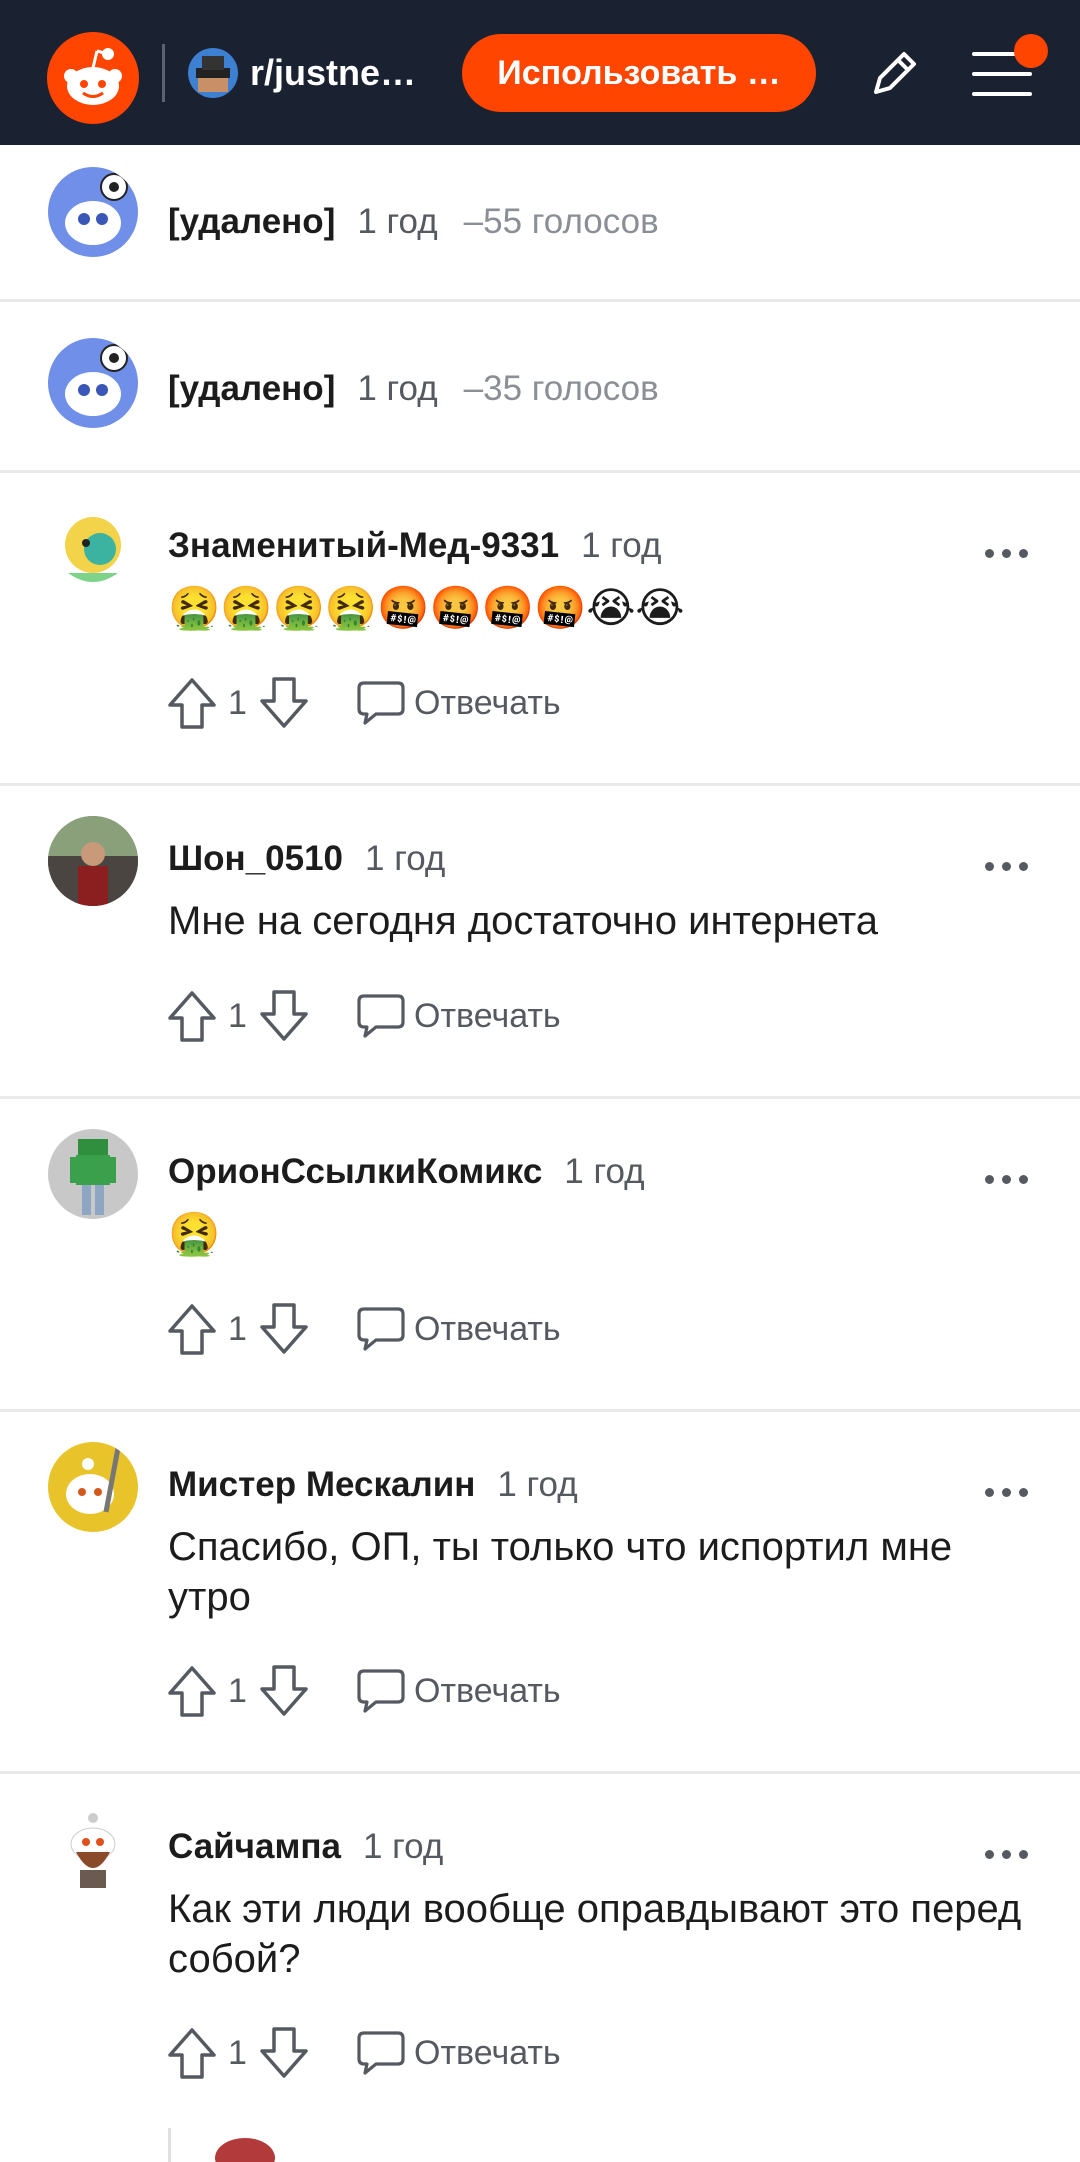 The height and width of the screenshot is (2162, 1080). Describe the element at coordinates (194, 1233) in the screenshot. I see `comment-body: 🤮` at that location.